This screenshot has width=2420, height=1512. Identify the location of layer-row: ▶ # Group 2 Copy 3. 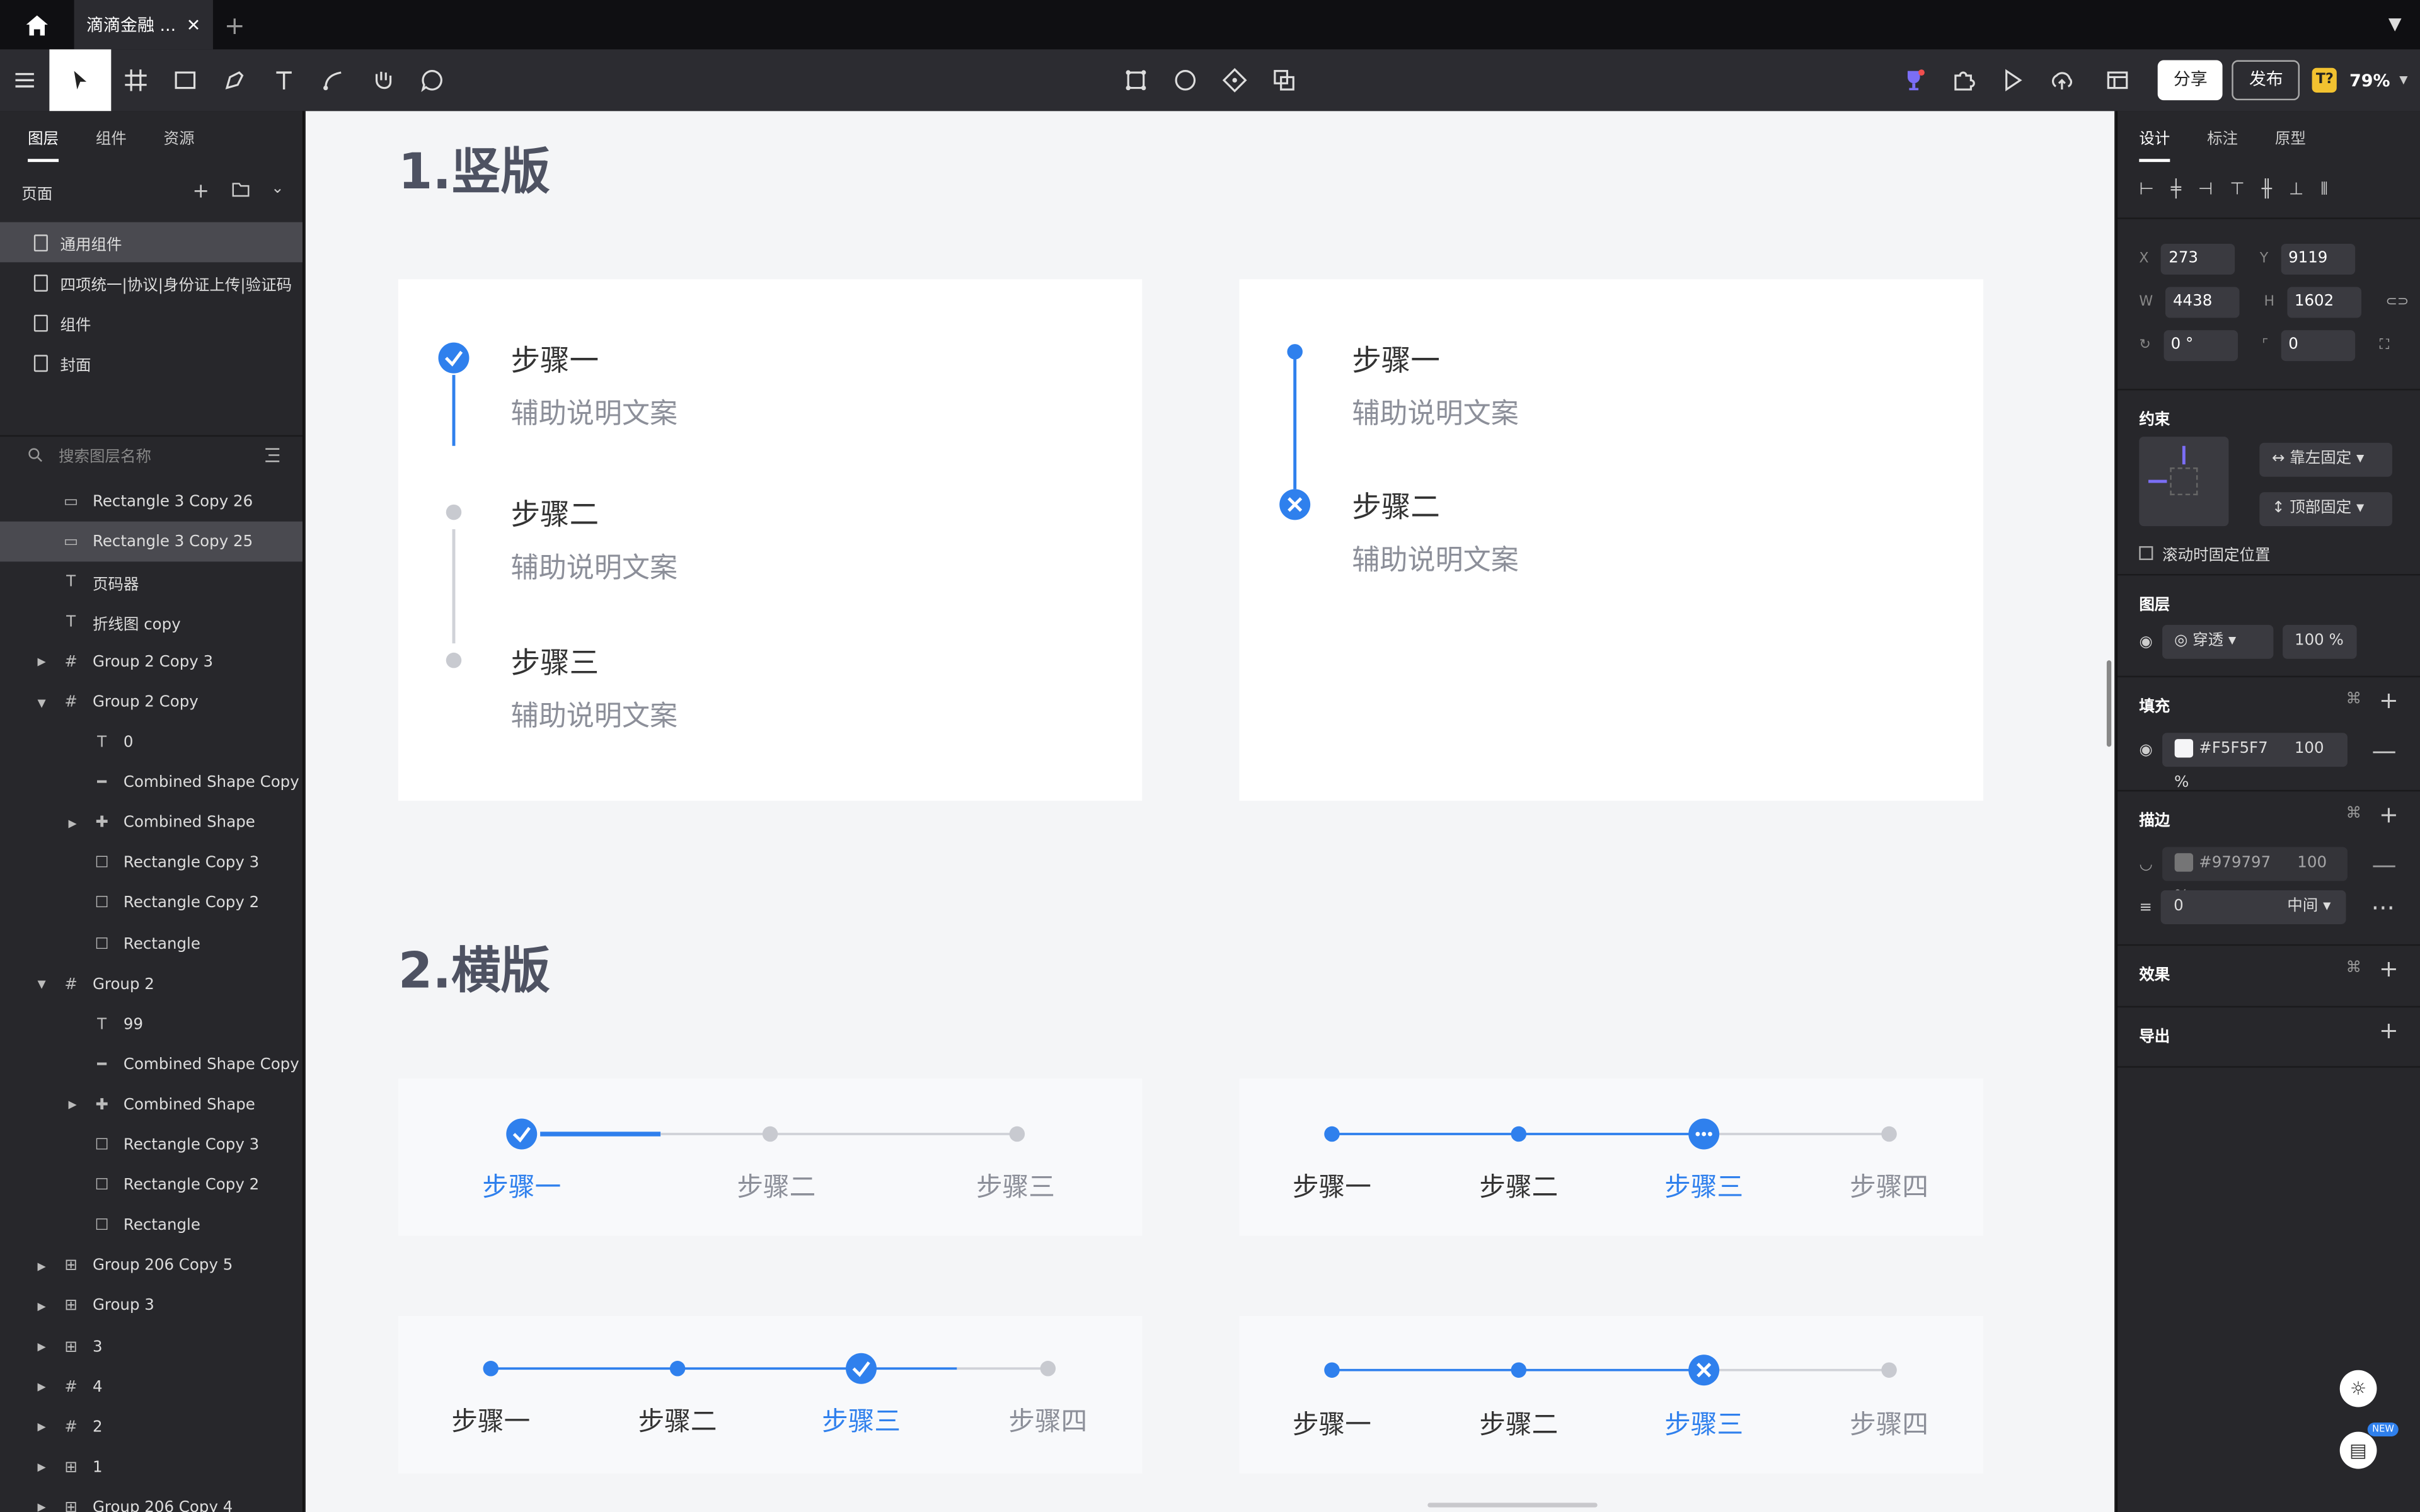
(151, 663).